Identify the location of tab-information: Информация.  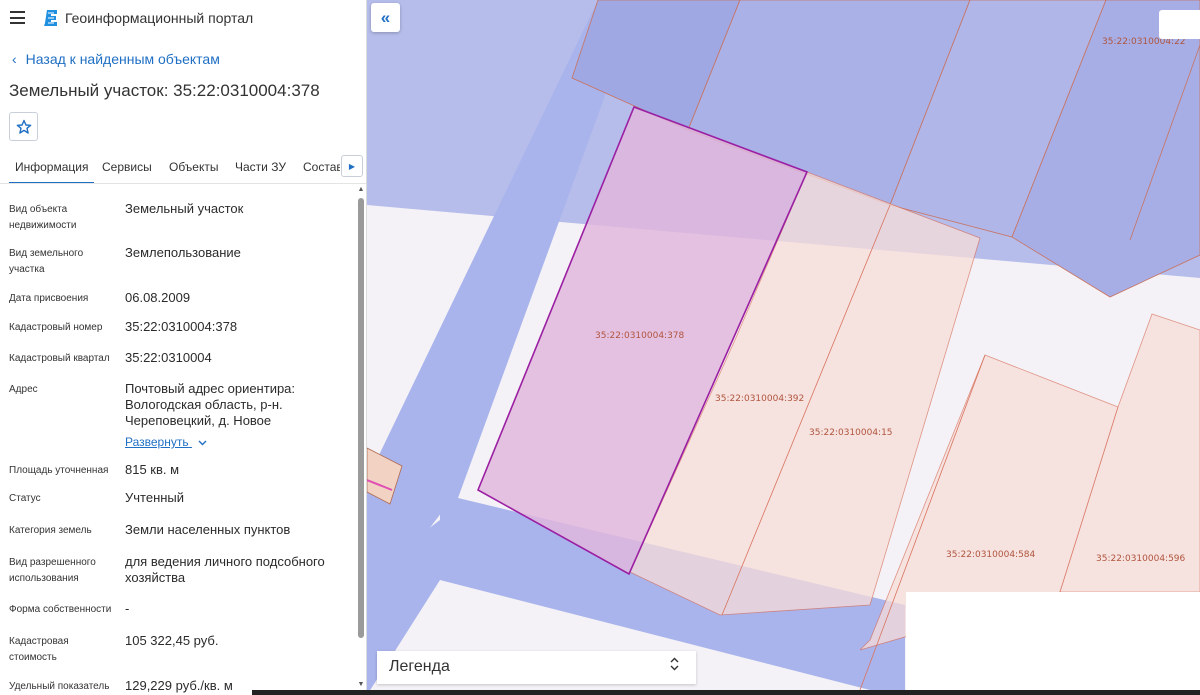
(52, 171).